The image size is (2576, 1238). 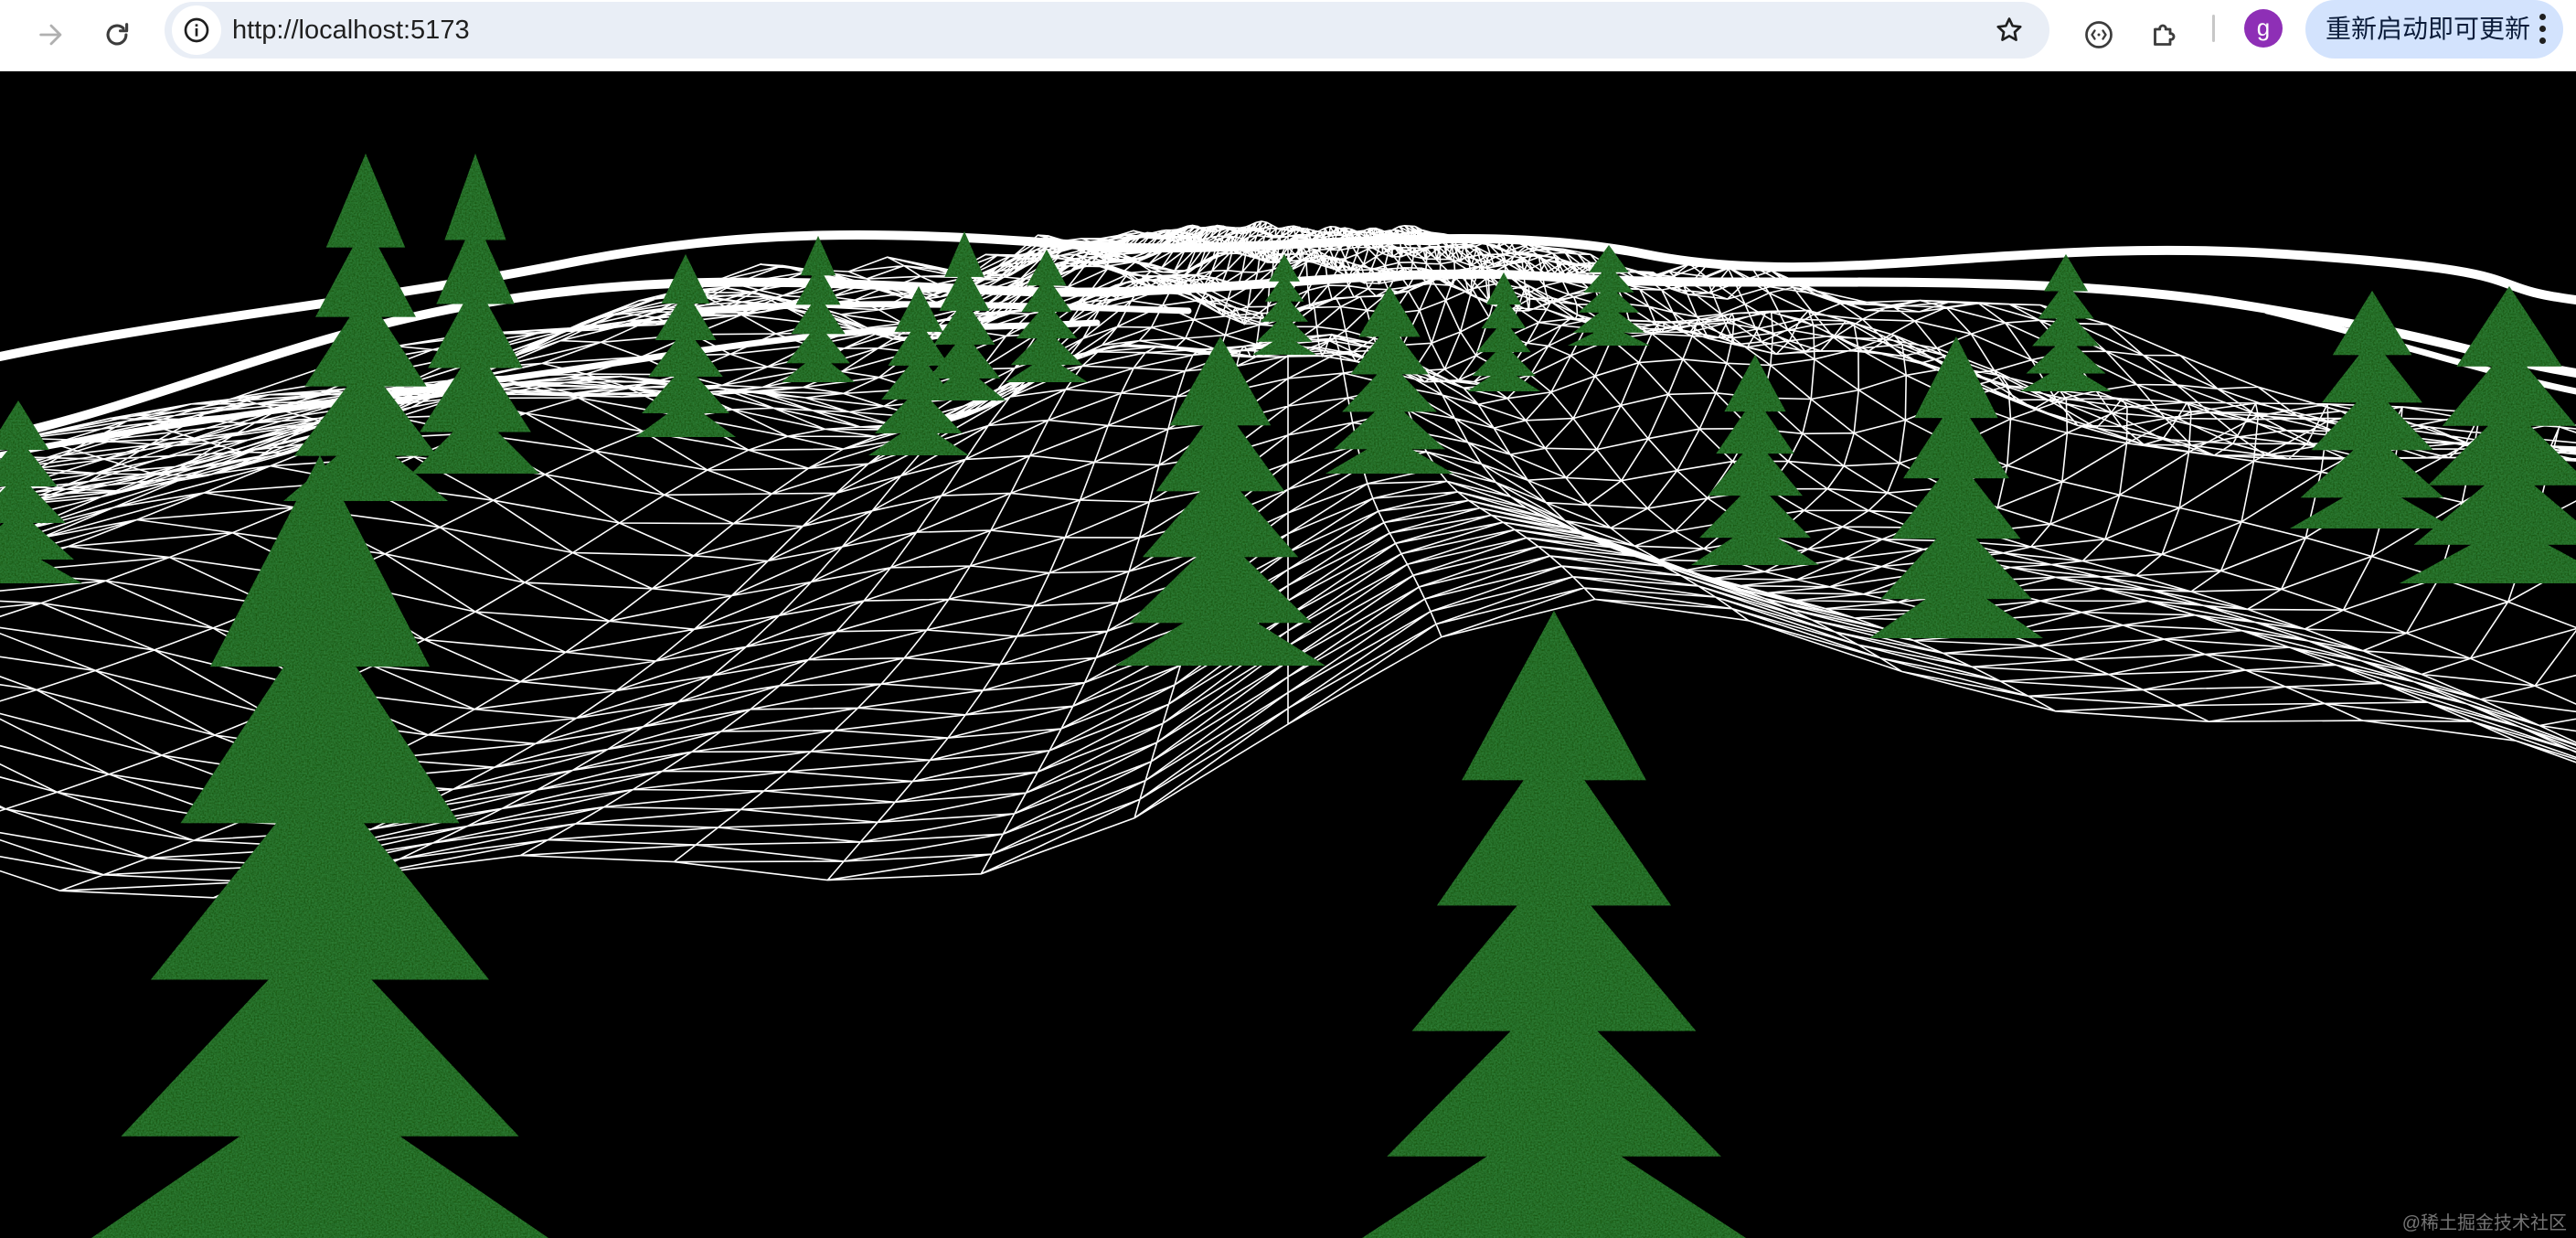 I want to click on media-control-icon, so click(x=2099, y=34).